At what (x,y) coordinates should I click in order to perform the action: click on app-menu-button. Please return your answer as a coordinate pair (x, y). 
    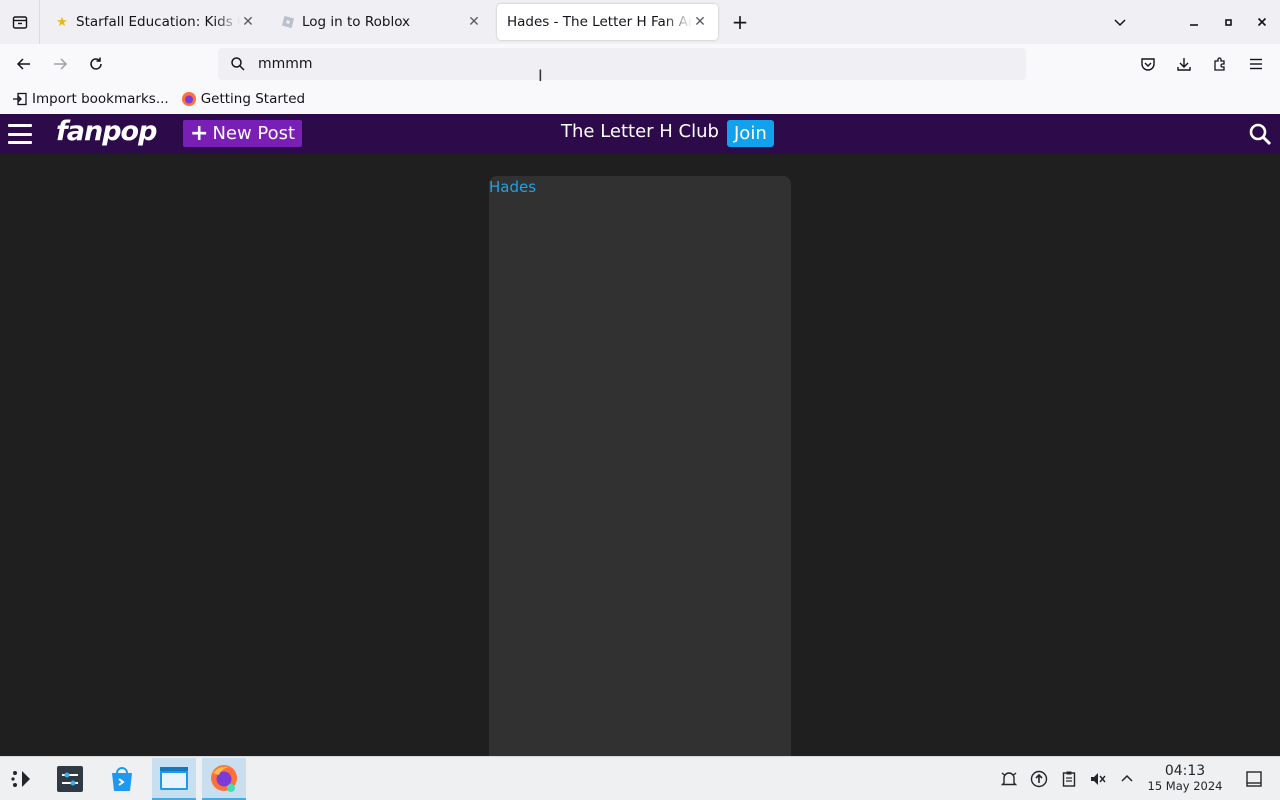
    Looking at the image, I should click on (1256, 64).